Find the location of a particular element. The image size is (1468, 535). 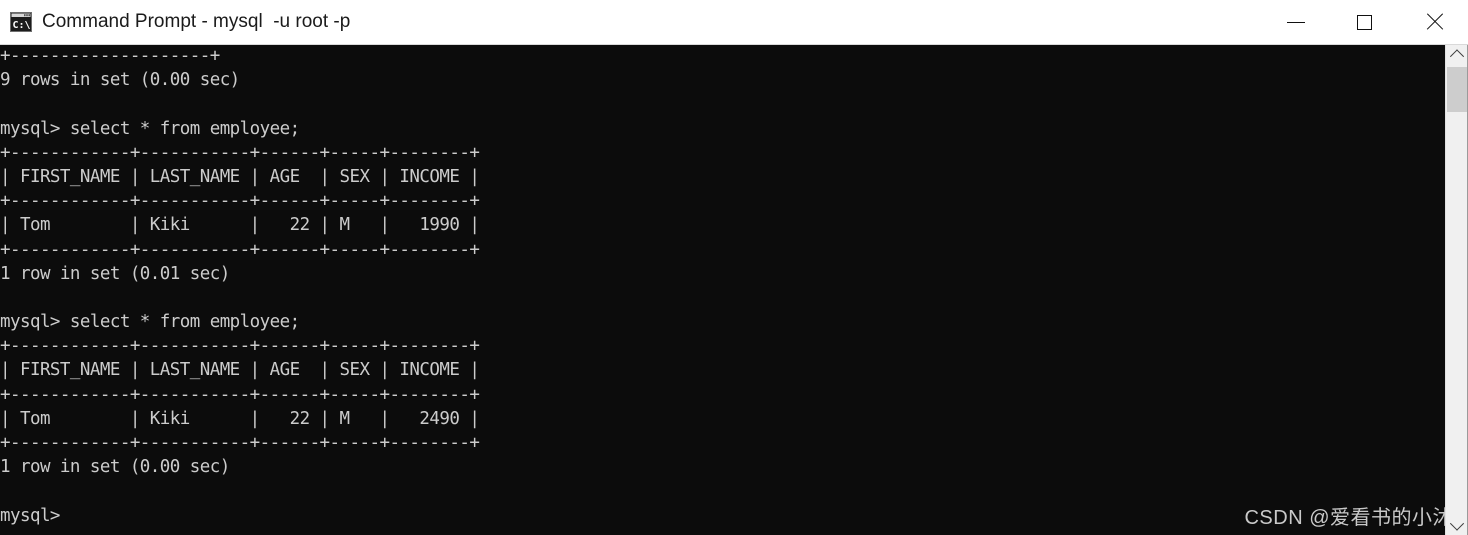

terminal-line: 9 rows in set (0.00 sec) is located at coordinates (120, 80).